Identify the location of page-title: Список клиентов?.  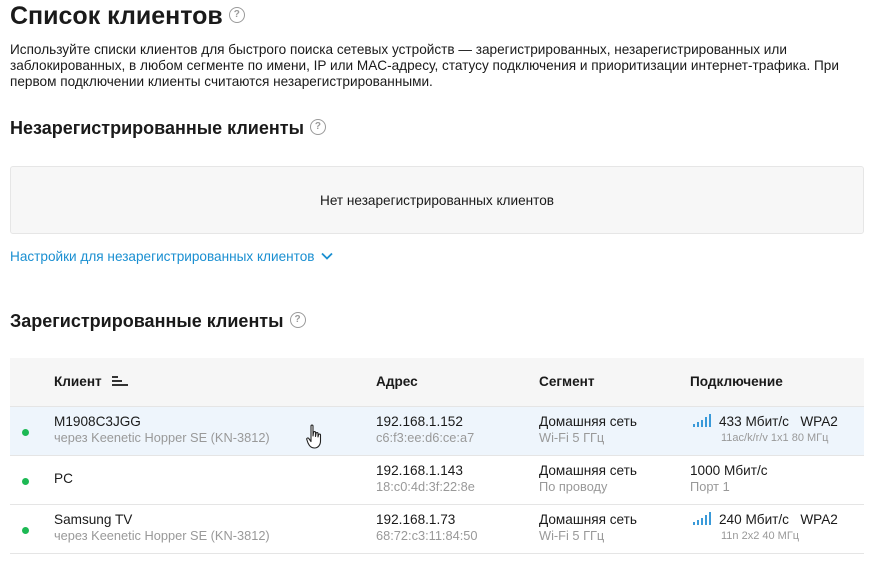
(127, 16).